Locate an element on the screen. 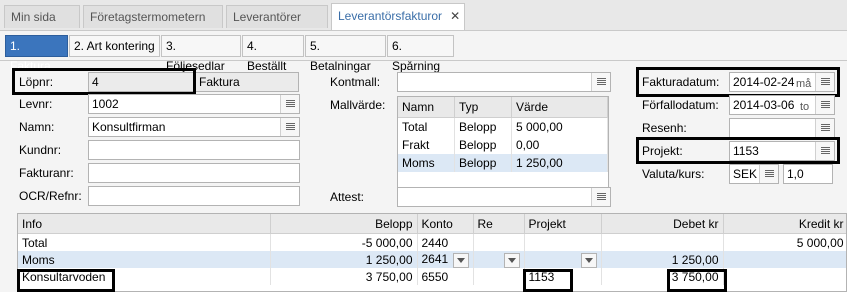 This screenshot has width=847, height=292. levnr-value: 1002 is located at coordinates (105, 104).